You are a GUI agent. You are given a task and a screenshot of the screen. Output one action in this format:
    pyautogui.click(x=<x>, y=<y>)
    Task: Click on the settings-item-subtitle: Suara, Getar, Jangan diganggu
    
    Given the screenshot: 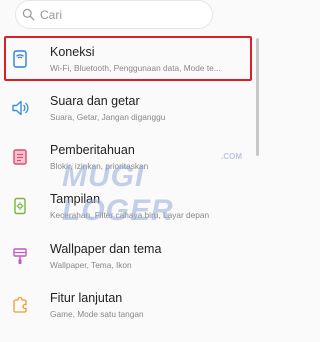 What is the action you would take?
    pyautogui.click(x=108, y=116)
    